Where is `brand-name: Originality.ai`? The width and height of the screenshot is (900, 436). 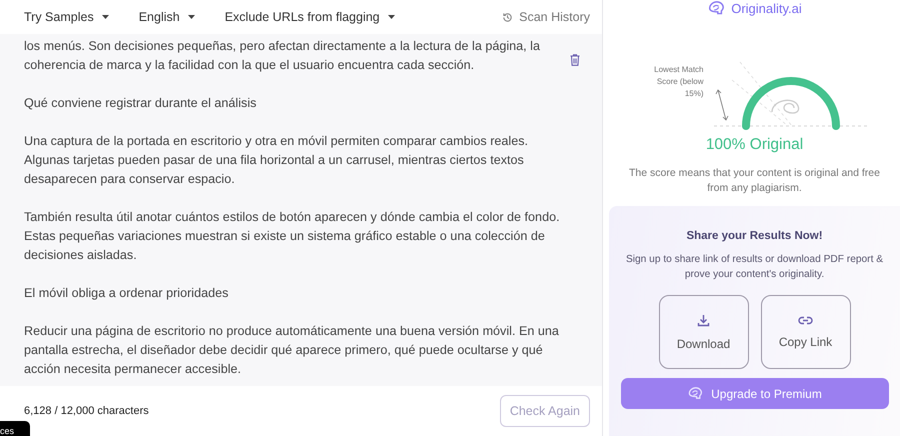
brand-name: Originality.ai is located at coordinates (766, 8).